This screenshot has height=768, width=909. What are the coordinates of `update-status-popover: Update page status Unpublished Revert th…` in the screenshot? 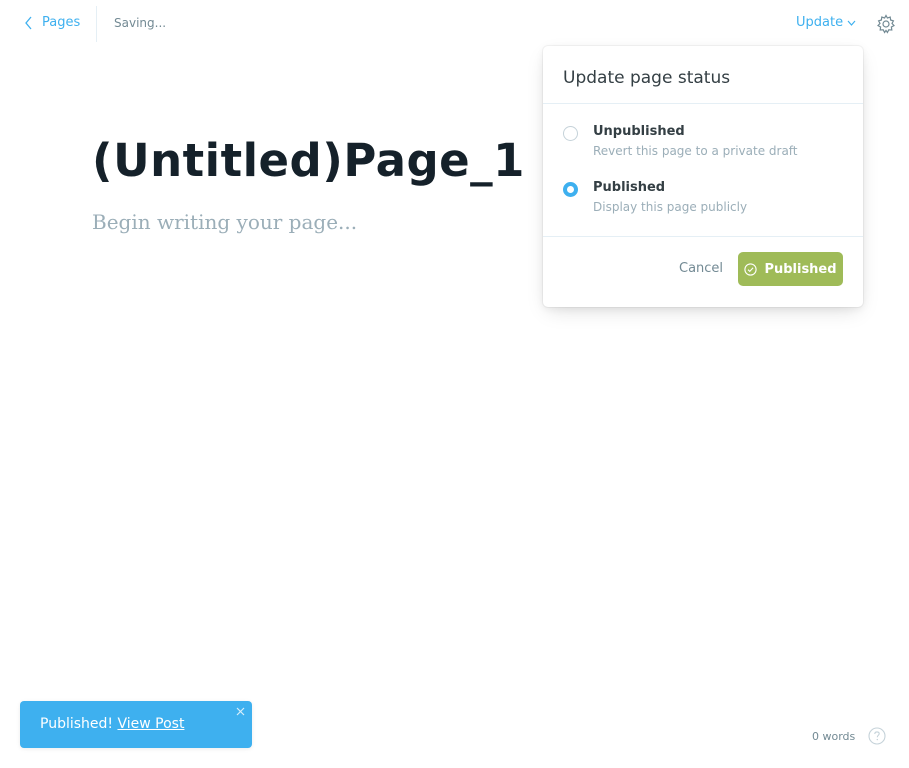 It's located at (703, 176).